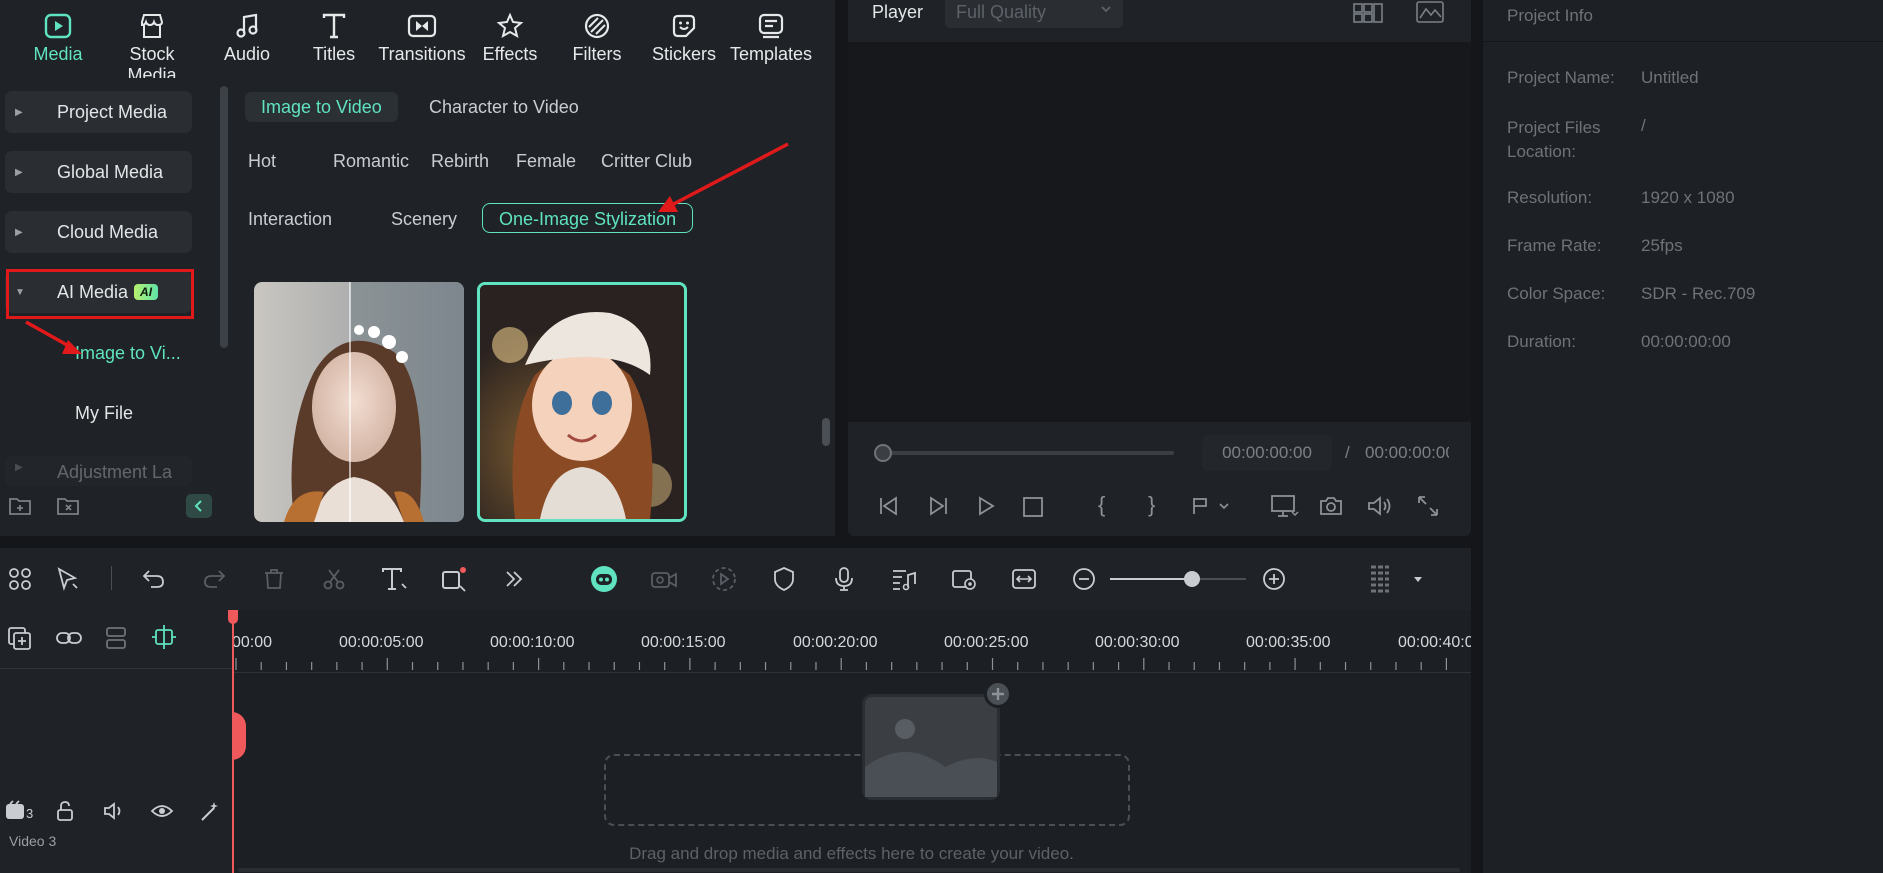 This screenshot has width=1883, height=873. Describe the element at coordinates (1033, 507) in the screenshot. I see `stop-icon` at that location.